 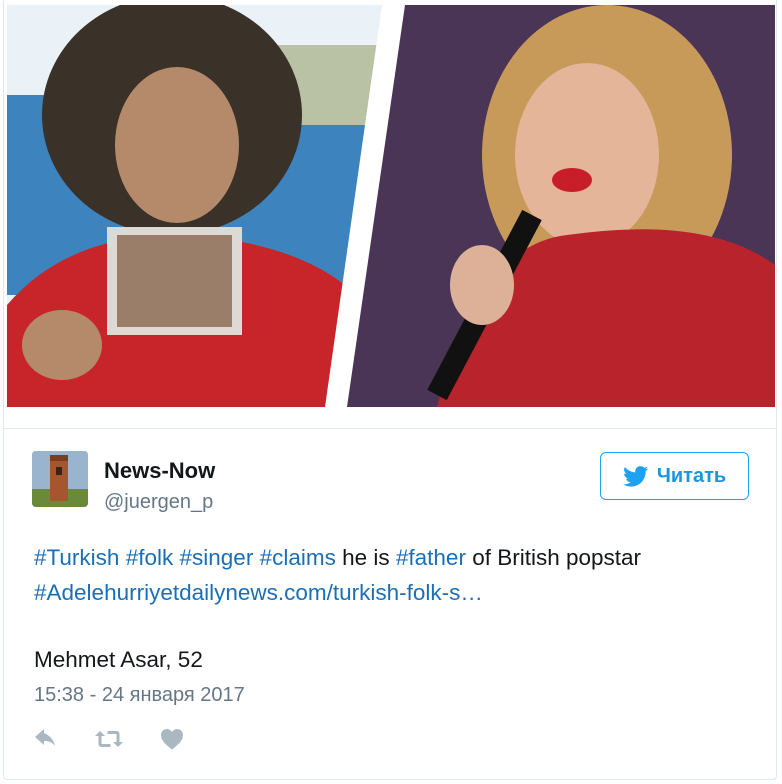 What do you see at coordinates (118, 659) in the screenshot?
I see `tweet-caption: Mehmet Asar, 52` at bounding box center [118, 659].